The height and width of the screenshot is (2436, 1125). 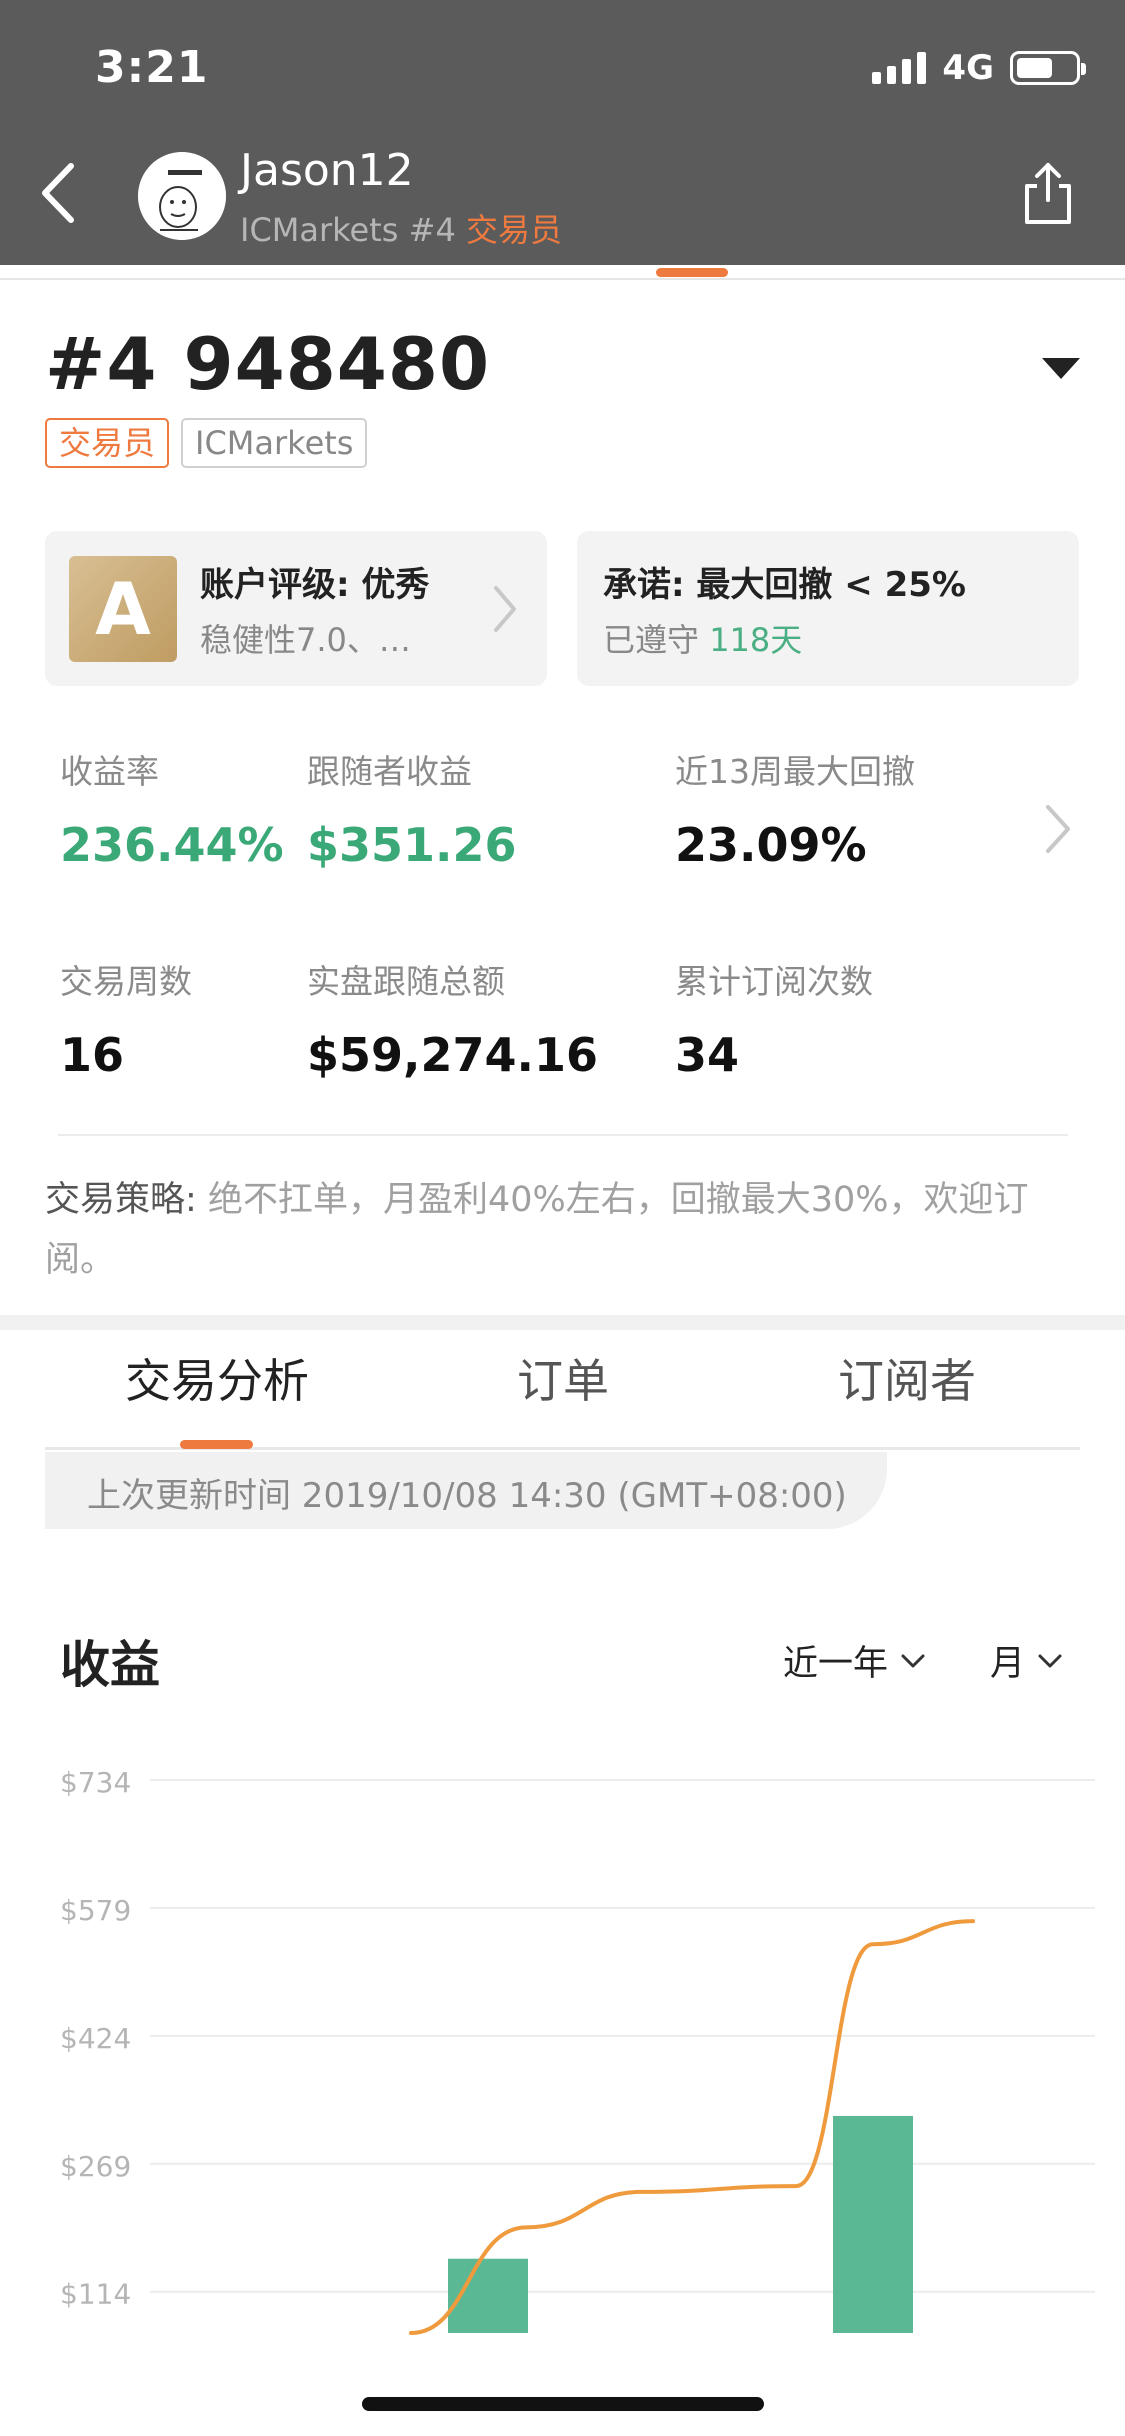 What do you see at coordinates (92, 1055) in the screenshot?
I see `stat-value-trade-weeks: 16` at bounding box center [92, 1055].